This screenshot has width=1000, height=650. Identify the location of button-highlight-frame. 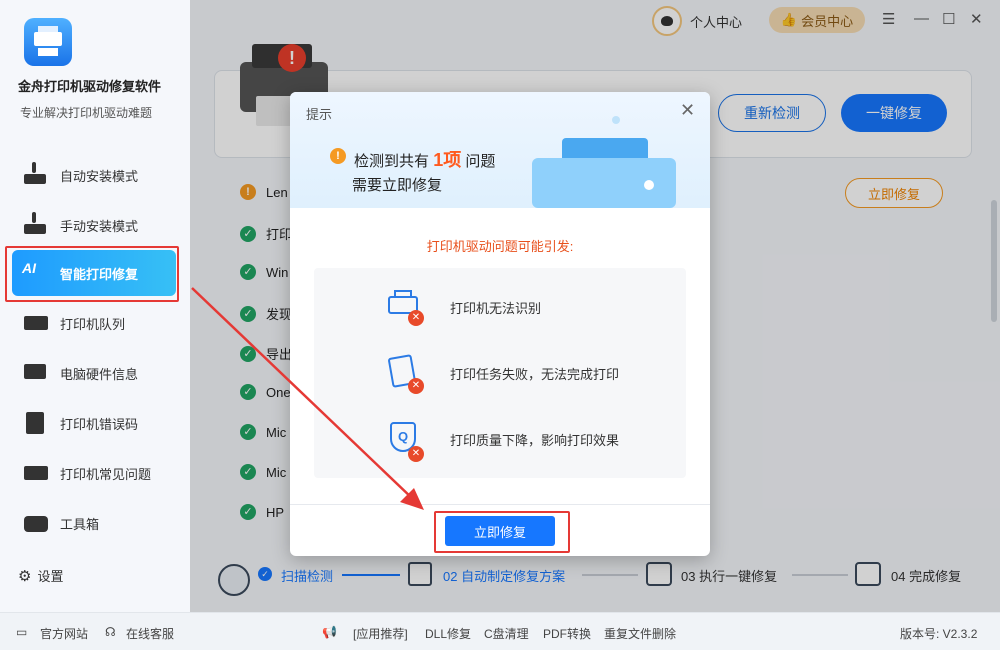
(502, 532).